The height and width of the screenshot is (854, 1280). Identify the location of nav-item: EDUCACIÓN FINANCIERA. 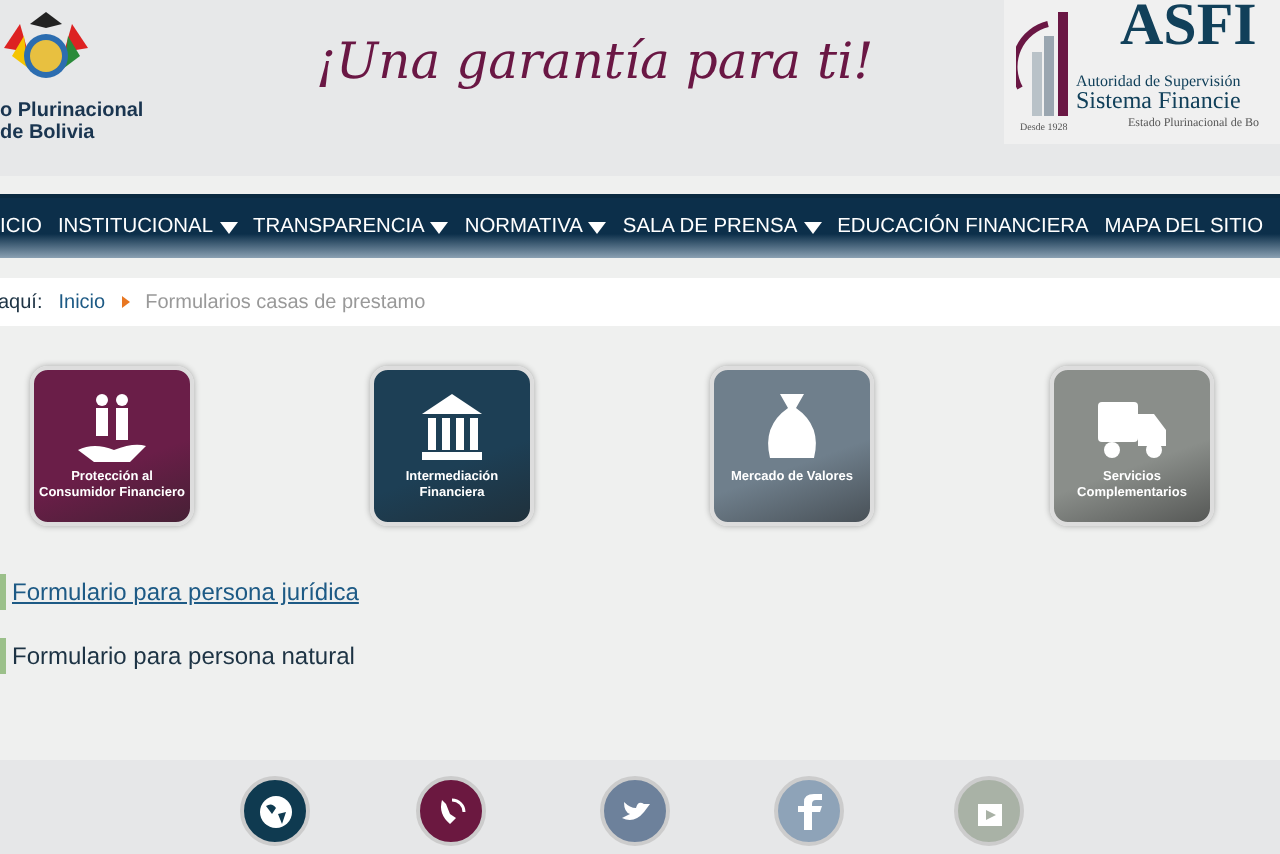
(963, 228).